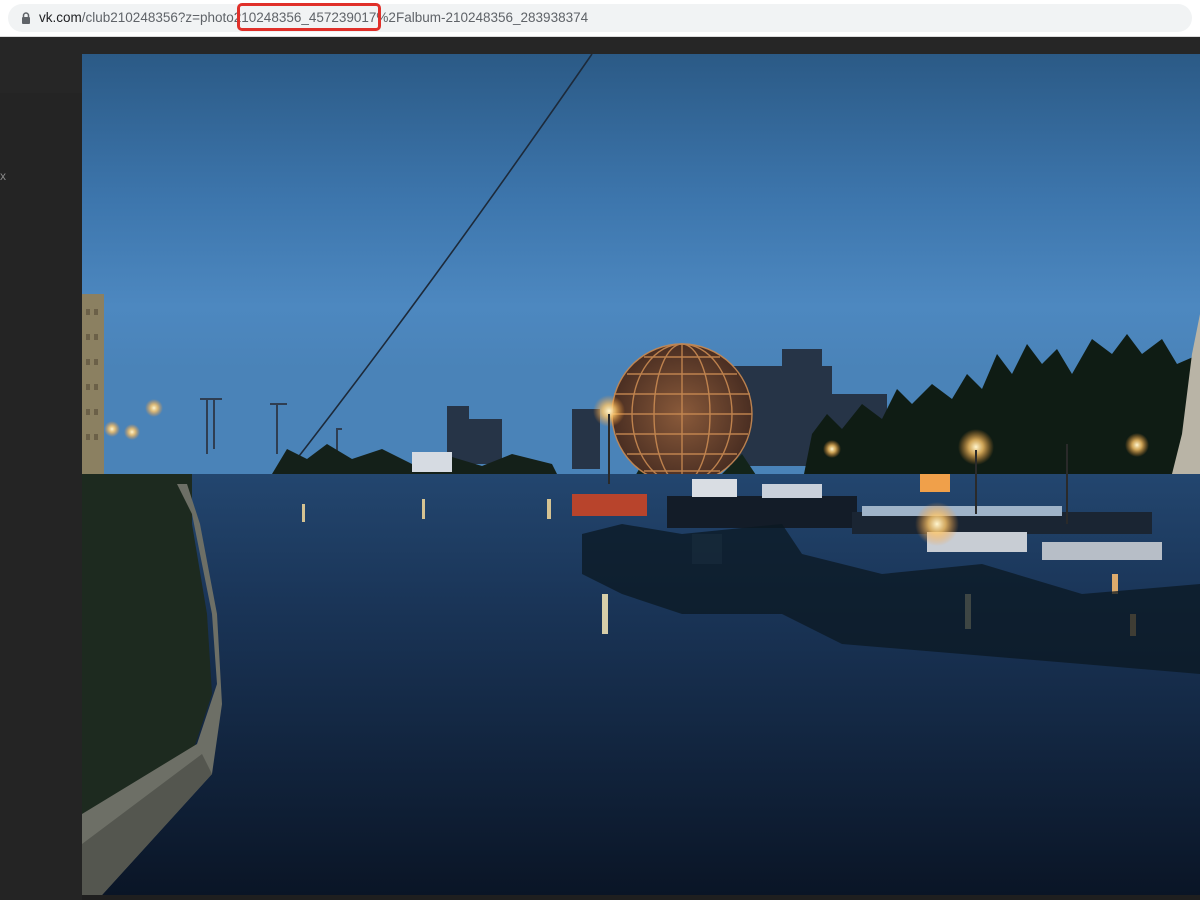 The image size is (1200, 900). I want to click on url-host: vk.com, so click(60, 17).